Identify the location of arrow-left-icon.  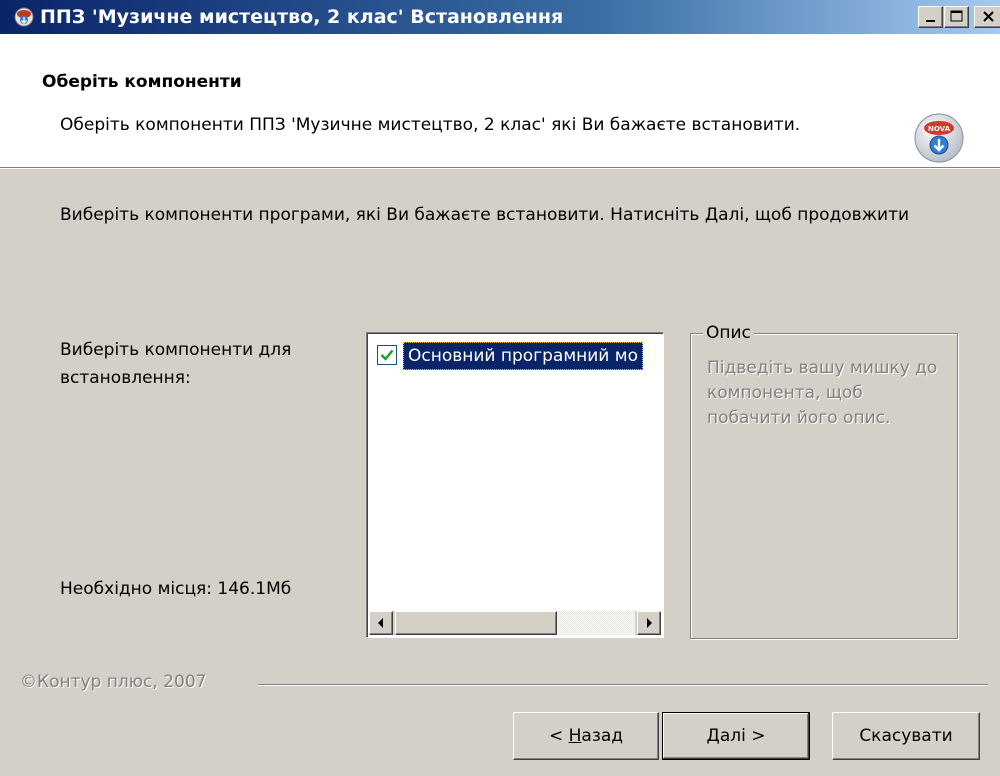
(380, 623).